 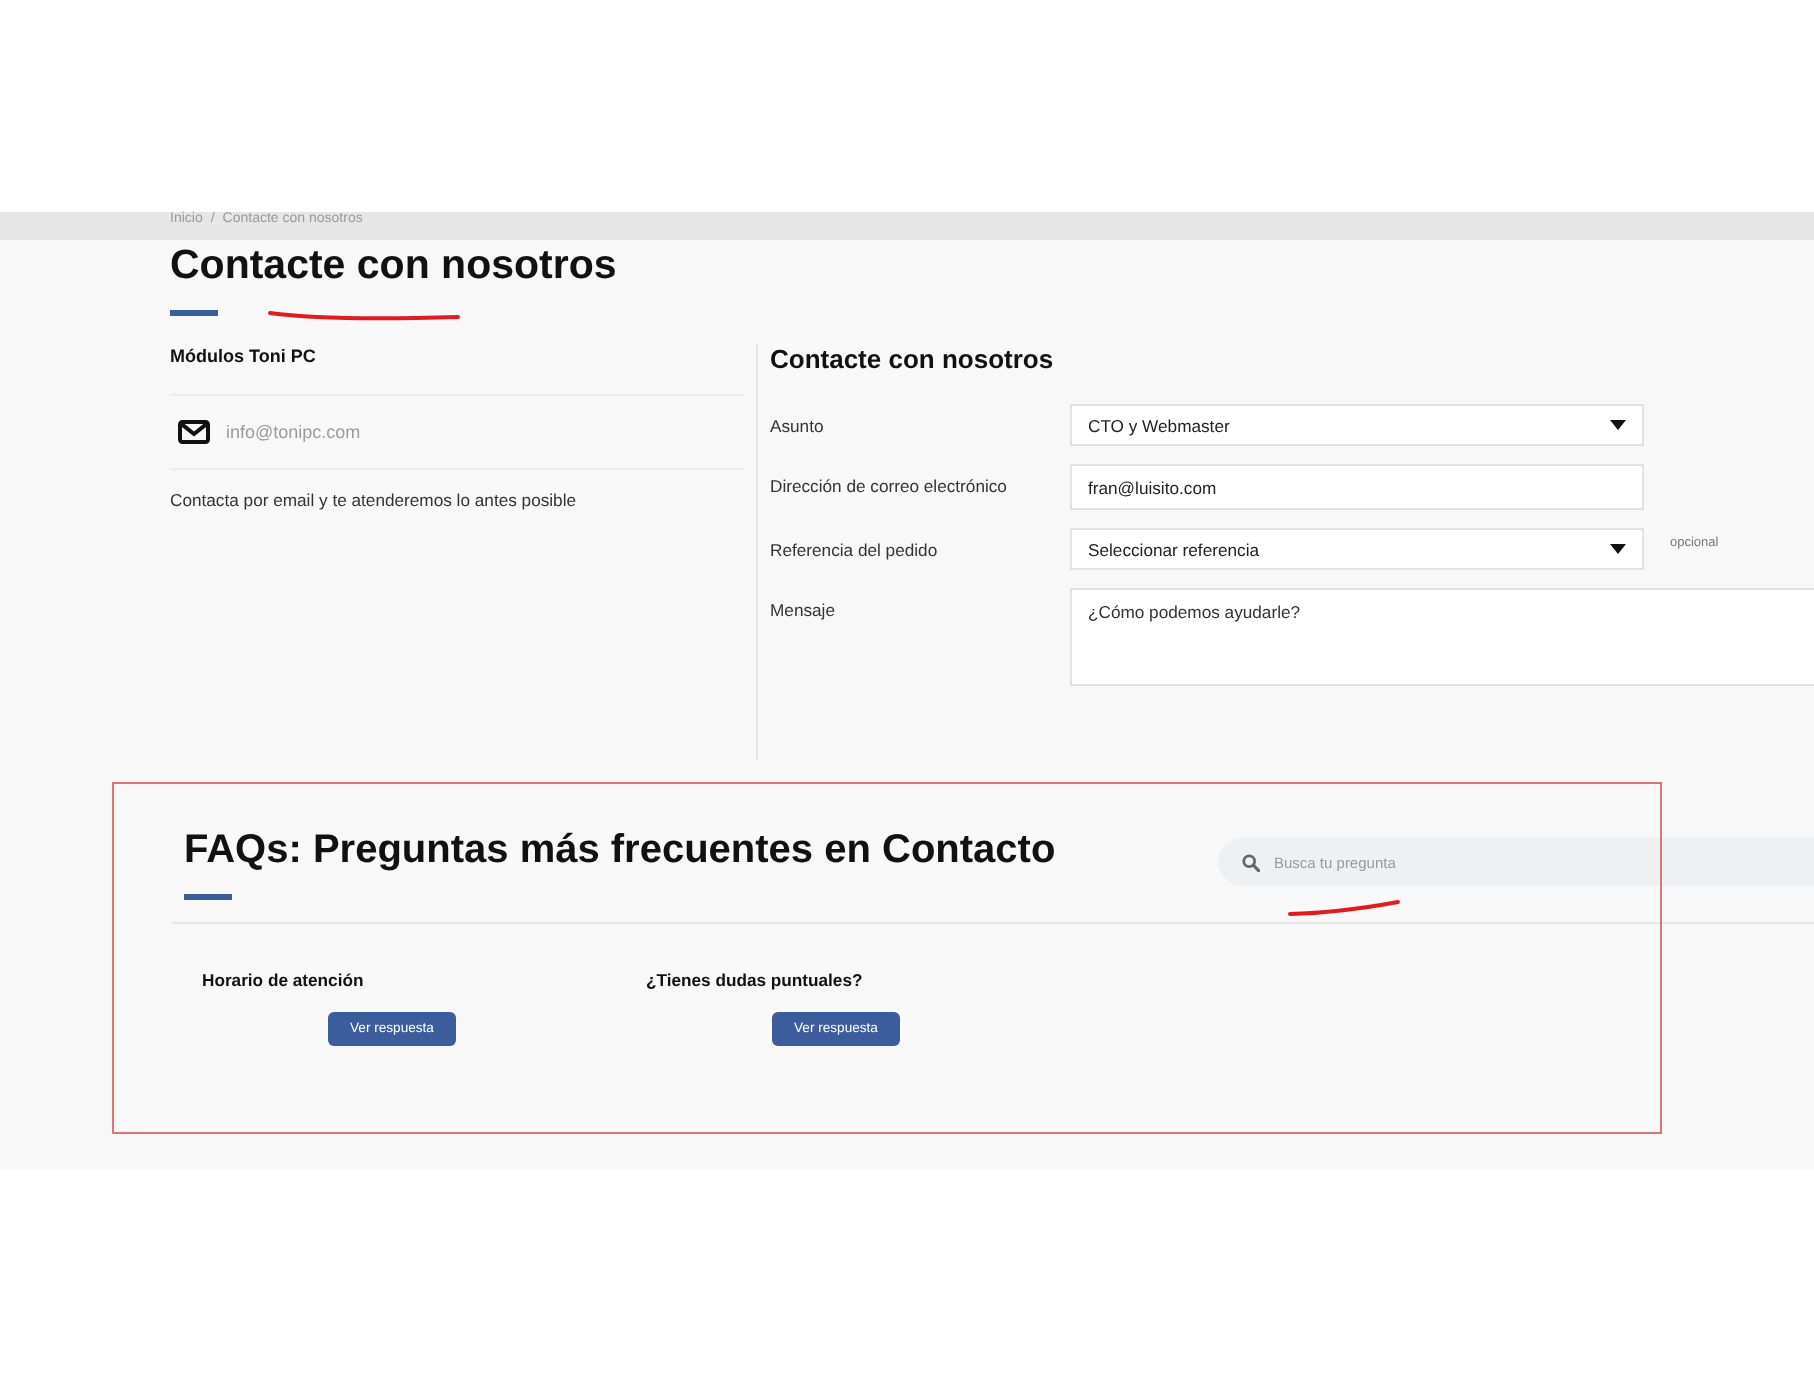 I want to click on faq-title: FAQs: Preguntas más frecuentes en Contacto, so click(x=620, y=850).